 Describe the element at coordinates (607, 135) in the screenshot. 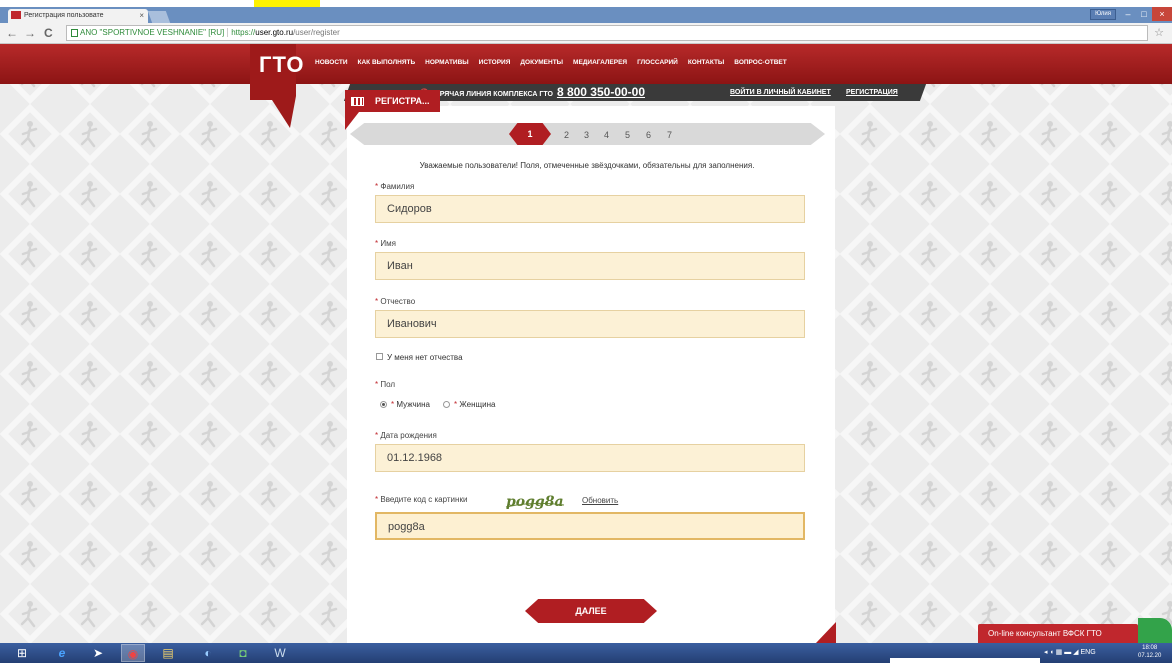

I see `step-4: 4` at that location.